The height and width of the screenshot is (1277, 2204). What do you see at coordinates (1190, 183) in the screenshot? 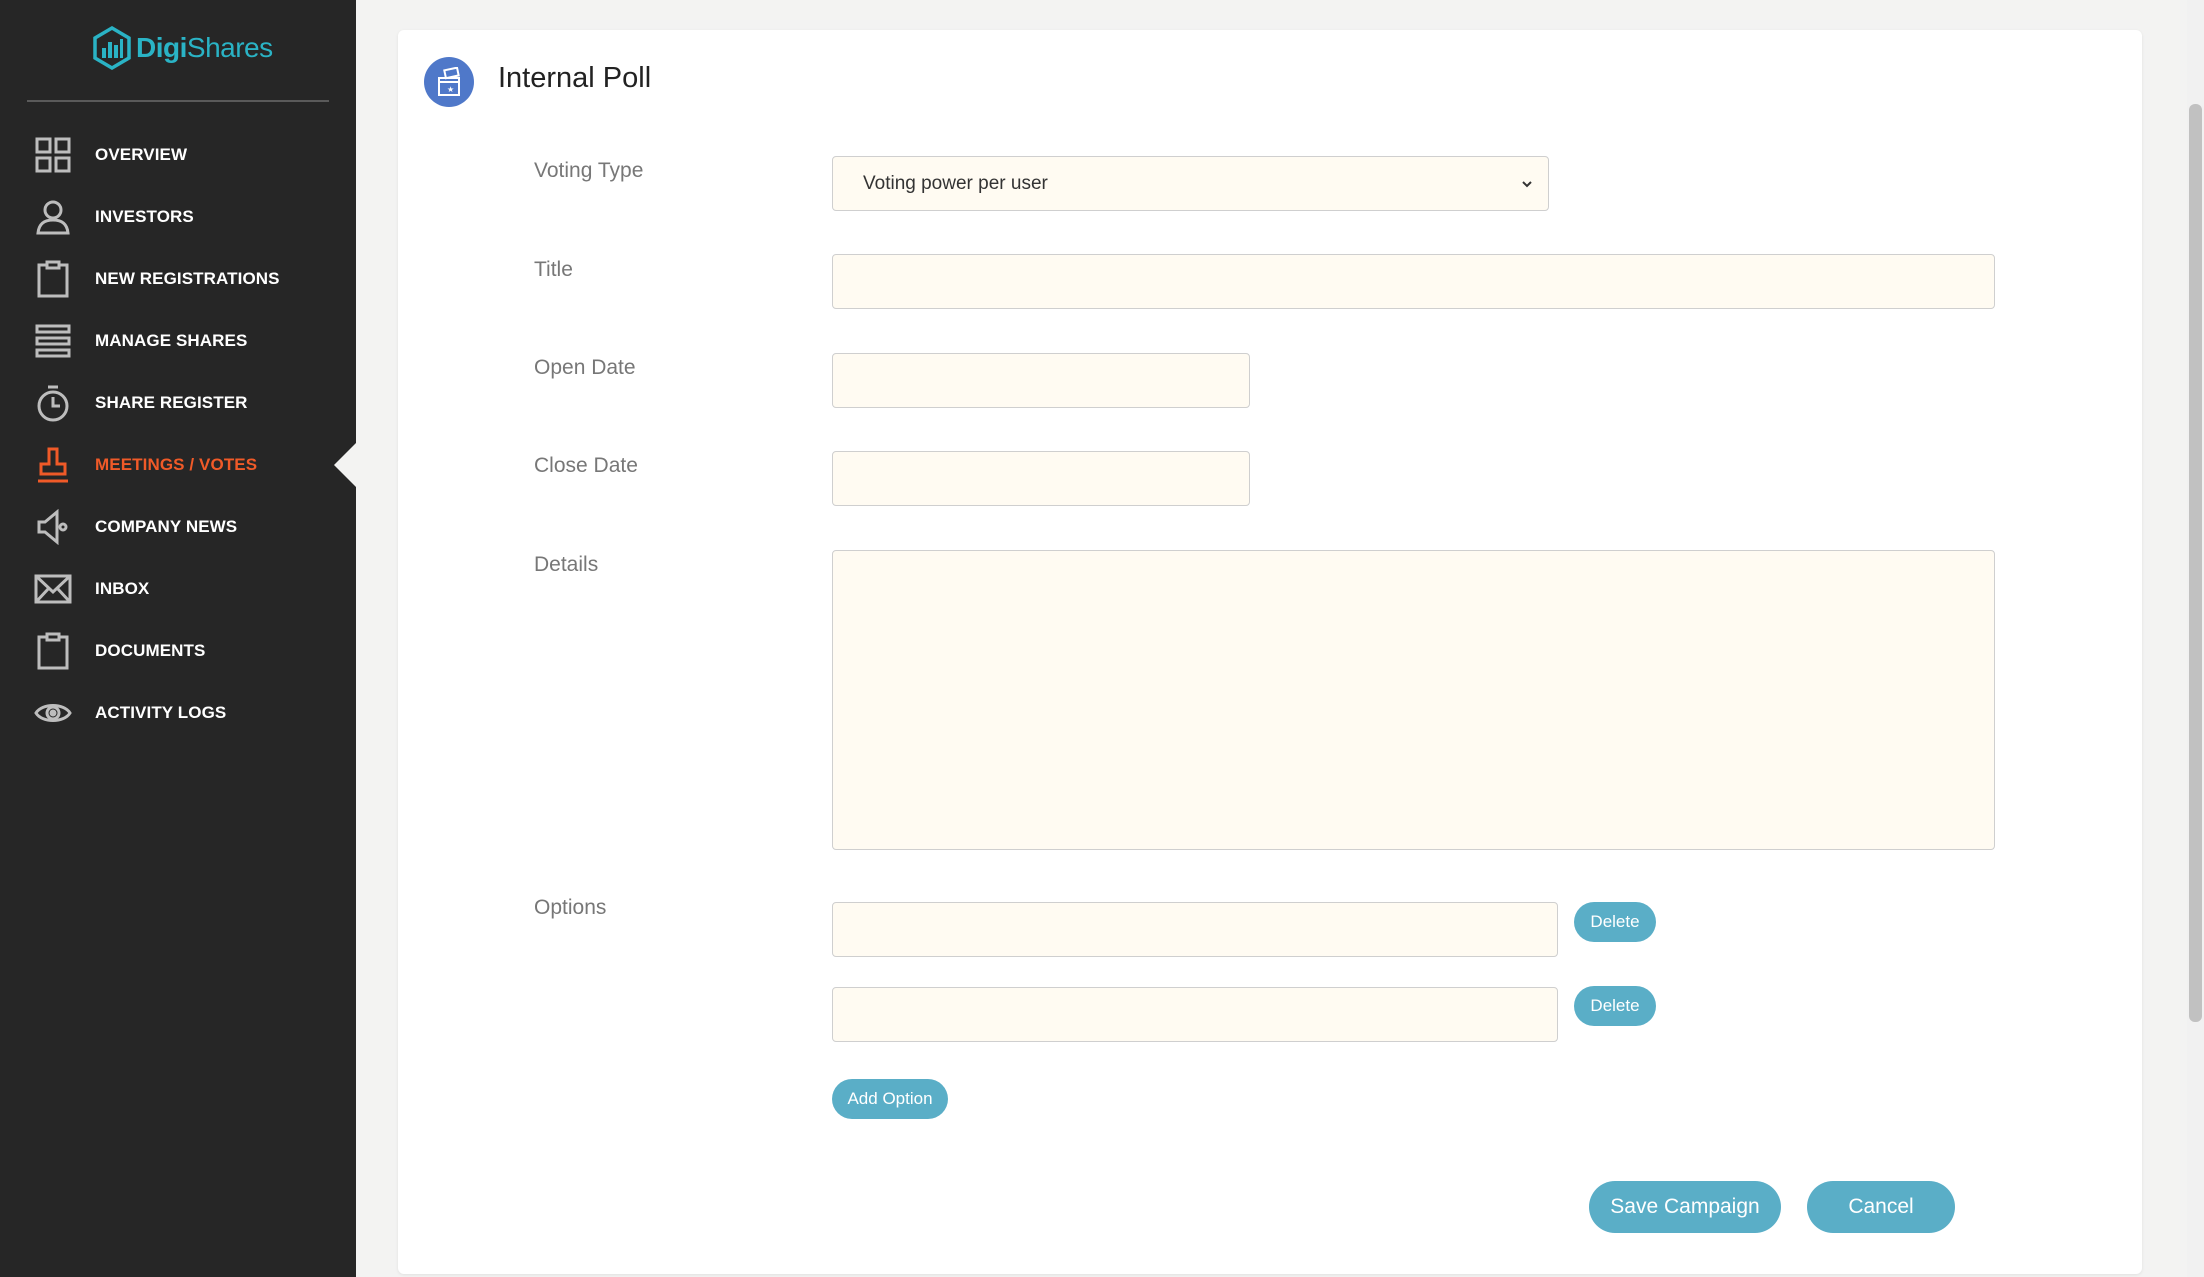
I see `voting-type-select: Voting power per user` at bounding box center [1190, 183].